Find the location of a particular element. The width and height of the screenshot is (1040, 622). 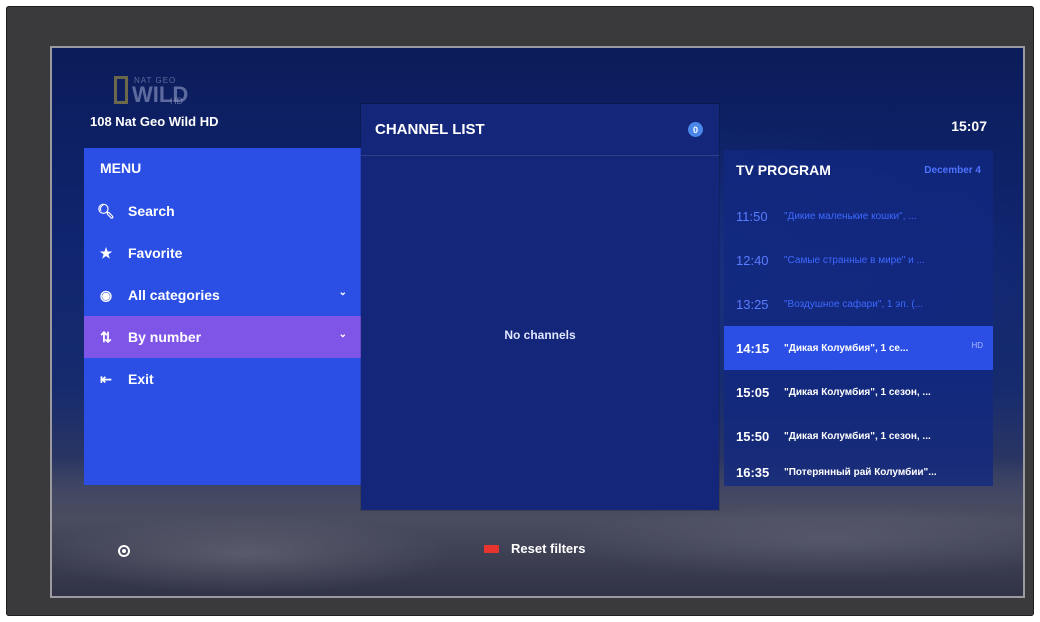

reset-filters-button: Reset filters is located at coordinates (534, 548).